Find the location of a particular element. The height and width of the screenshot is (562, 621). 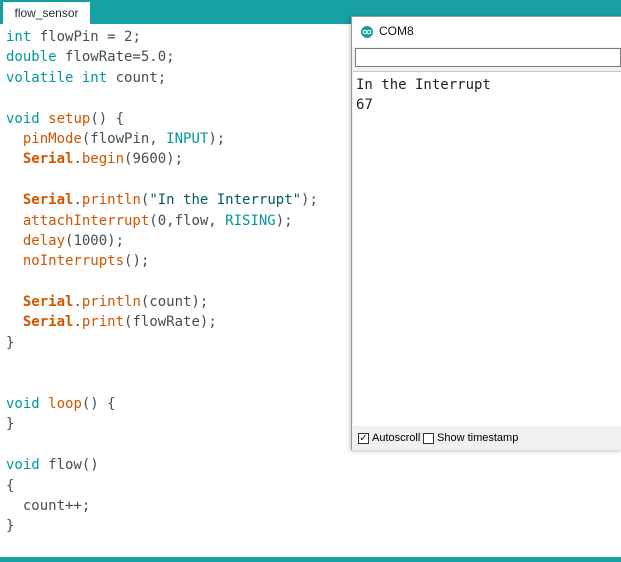

code-token: (9600); is located at coordinates (154, 159).